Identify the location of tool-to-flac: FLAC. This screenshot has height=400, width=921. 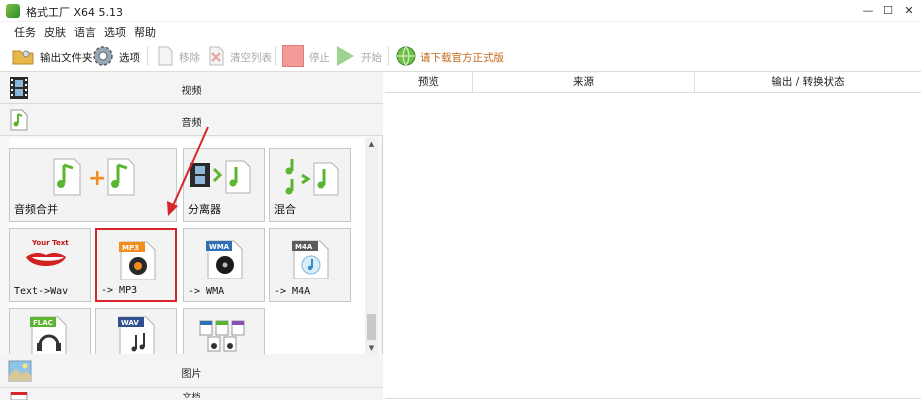
(50, 331).